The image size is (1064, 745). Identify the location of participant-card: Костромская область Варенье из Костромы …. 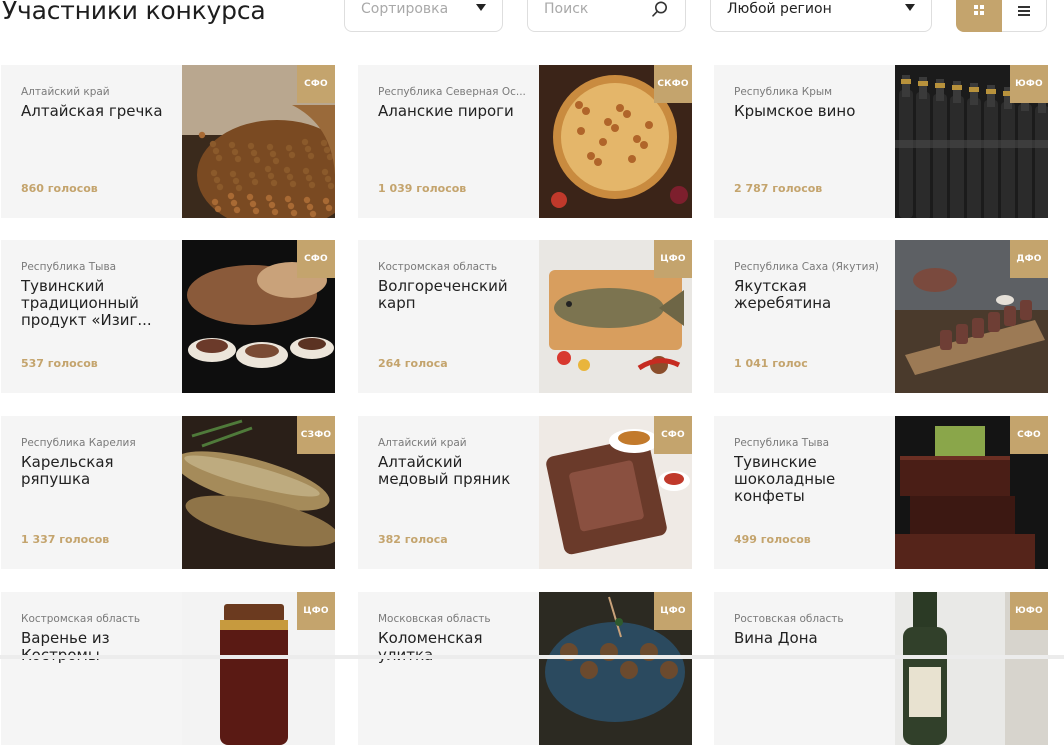
(168, 668).